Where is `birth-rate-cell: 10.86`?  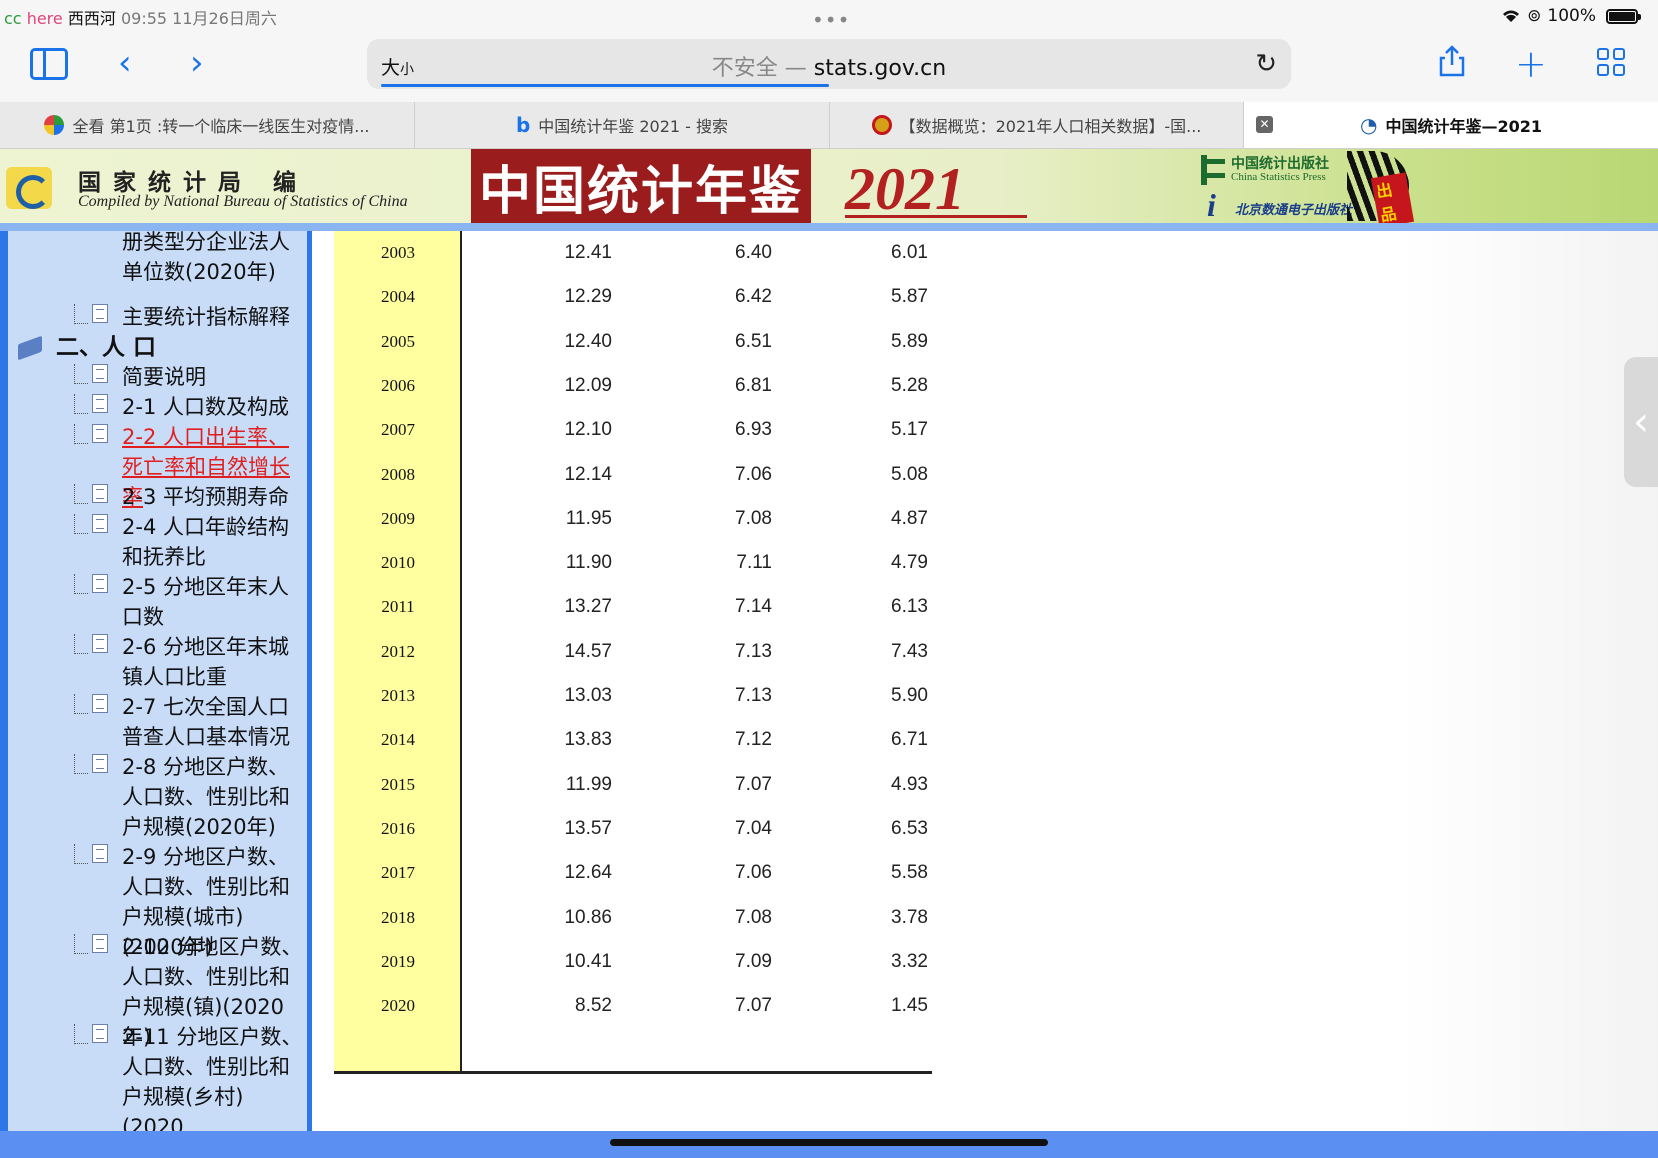
birth-rate-cell: 10.86 is located at coordinates (588, 917).